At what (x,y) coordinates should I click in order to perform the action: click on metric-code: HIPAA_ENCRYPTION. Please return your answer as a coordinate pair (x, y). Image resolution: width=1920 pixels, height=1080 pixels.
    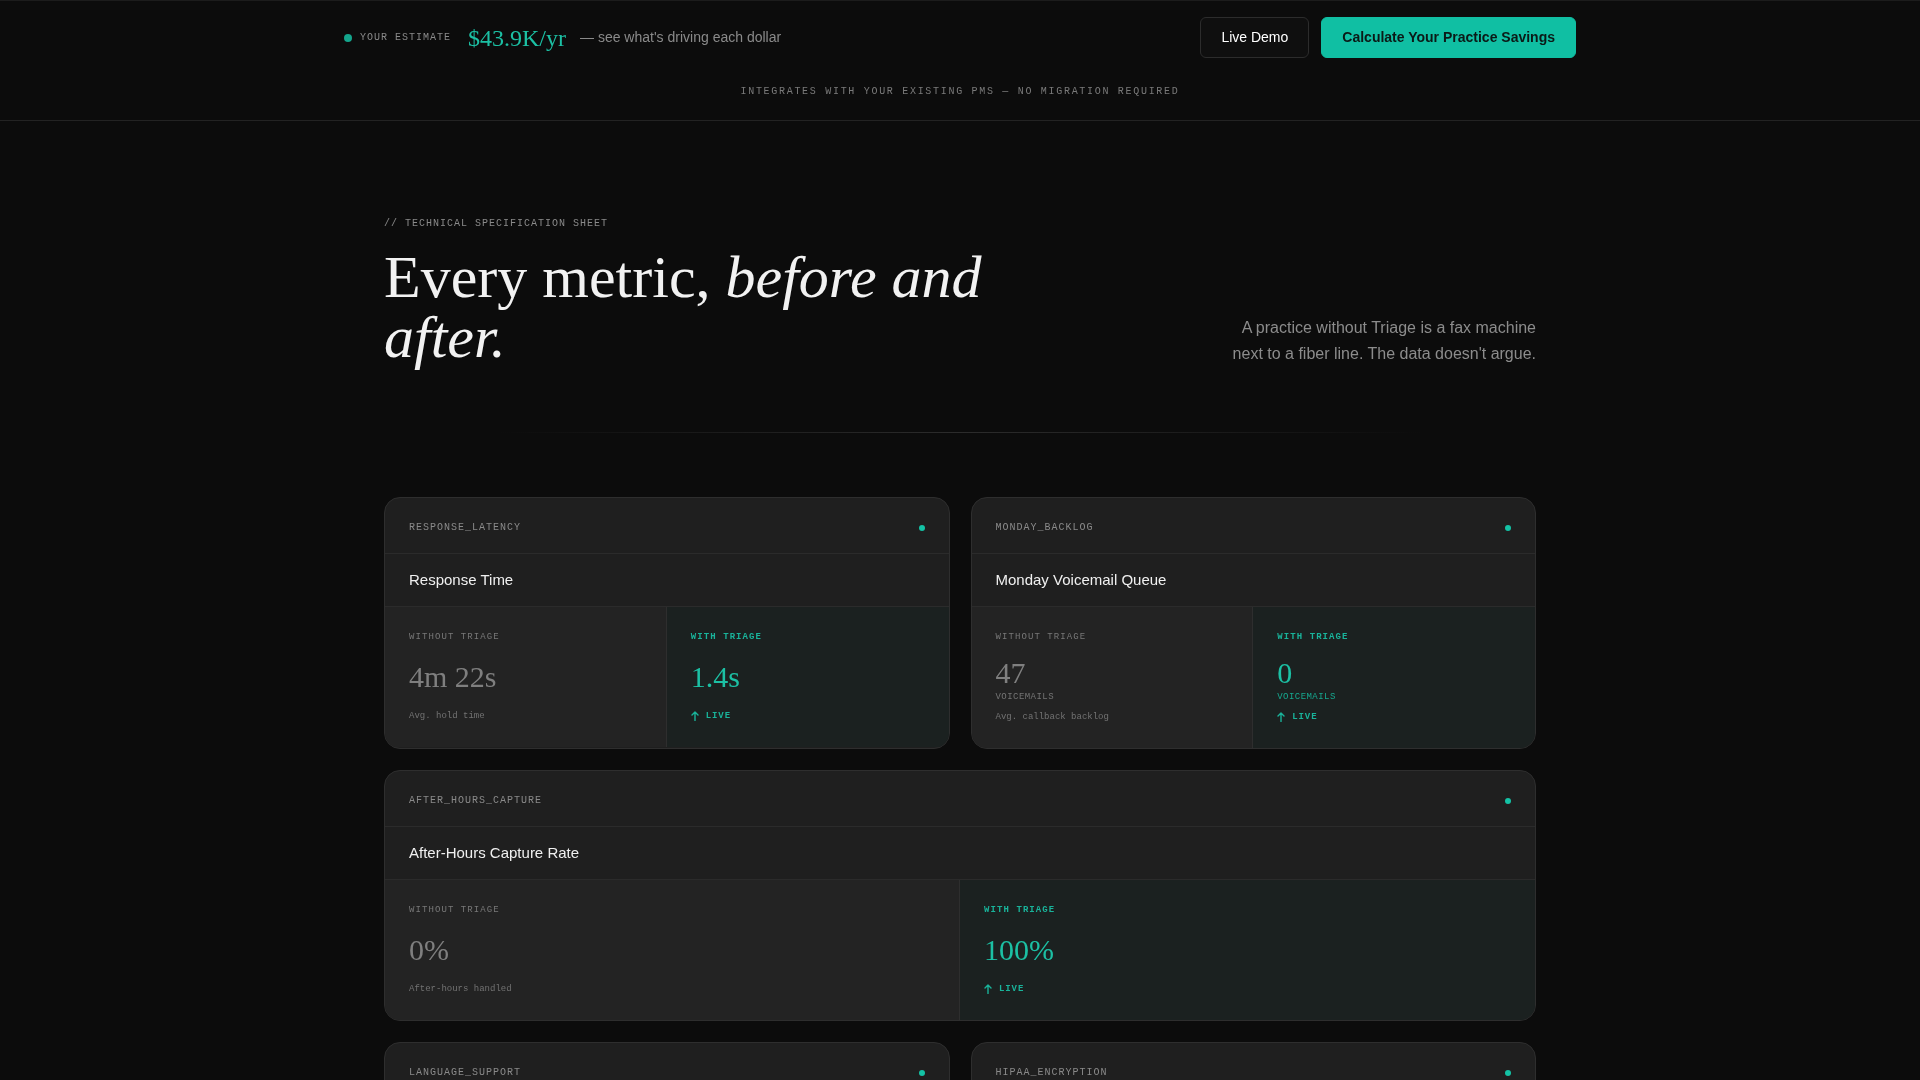
    Looking at the image, I should click on (1051, 1073).